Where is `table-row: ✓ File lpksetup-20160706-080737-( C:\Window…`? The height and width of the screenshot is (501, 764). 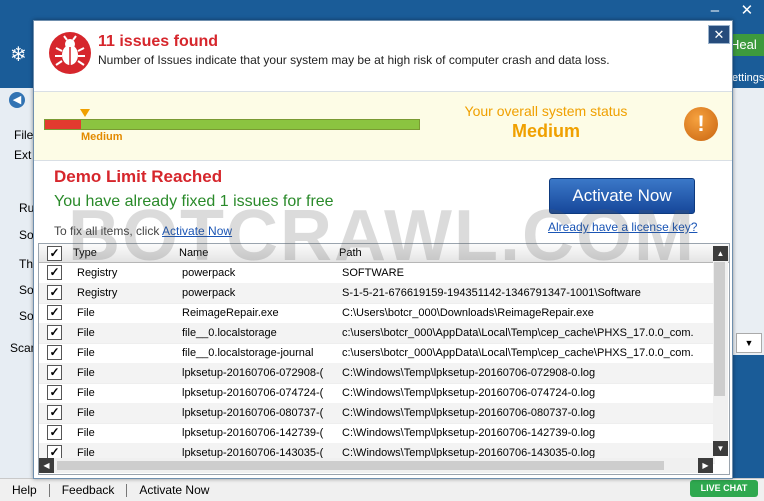 table-row: ✓ File lpksetup-20160706-080737-( C:\Window… is located at coordinates (377, 413).